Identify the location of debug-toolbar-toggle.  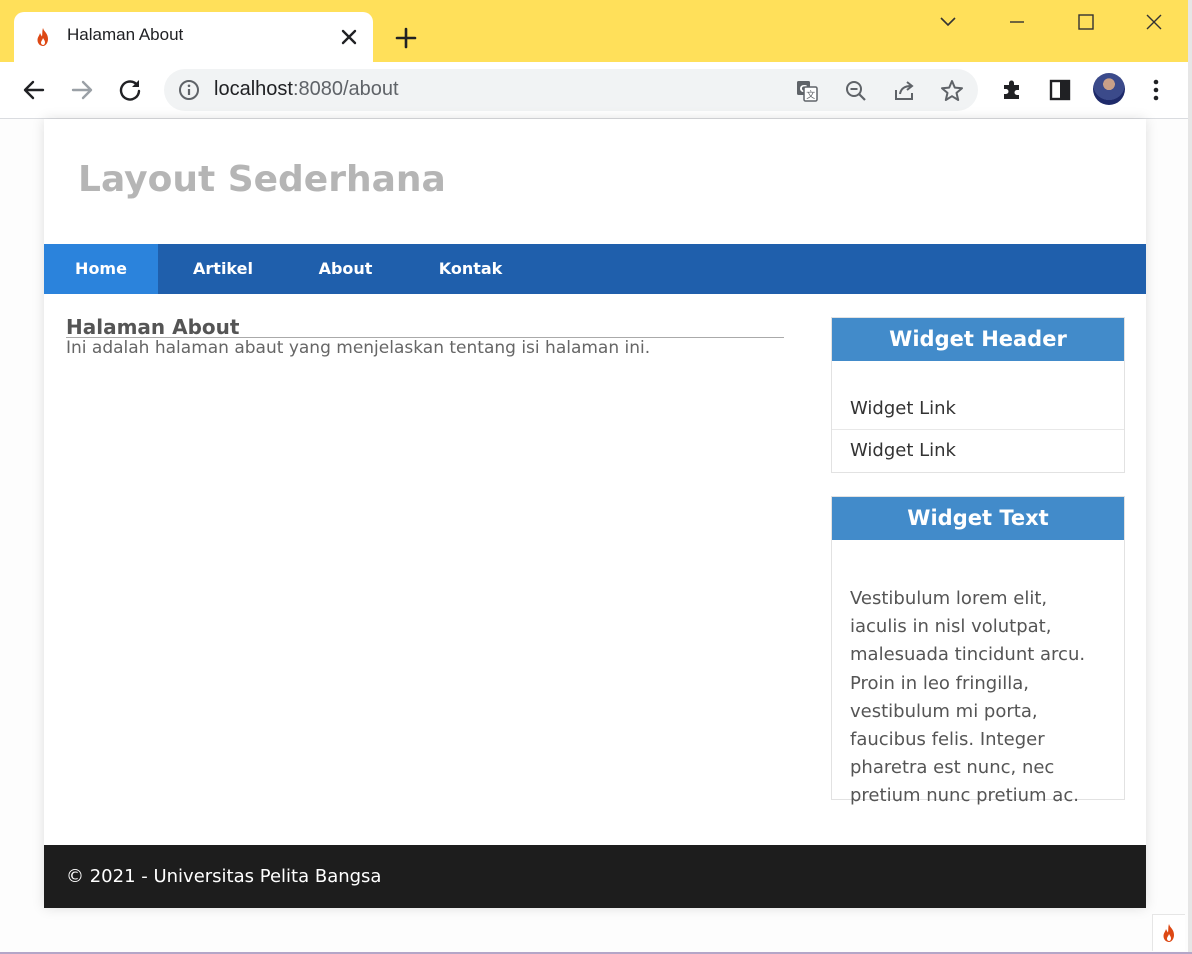
(1168, 932).